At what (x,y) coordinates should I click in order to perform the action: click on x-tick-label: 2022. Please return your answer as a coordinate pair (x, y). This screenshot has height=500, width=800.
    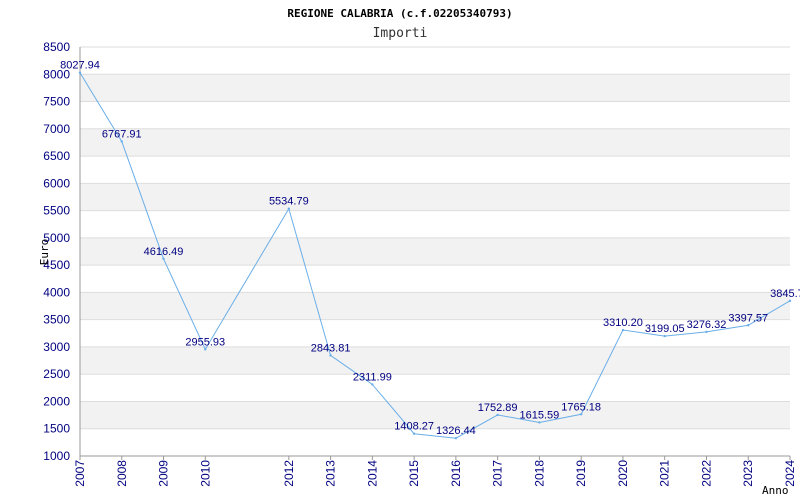
    Looking at the image, I should click on (706, 473).